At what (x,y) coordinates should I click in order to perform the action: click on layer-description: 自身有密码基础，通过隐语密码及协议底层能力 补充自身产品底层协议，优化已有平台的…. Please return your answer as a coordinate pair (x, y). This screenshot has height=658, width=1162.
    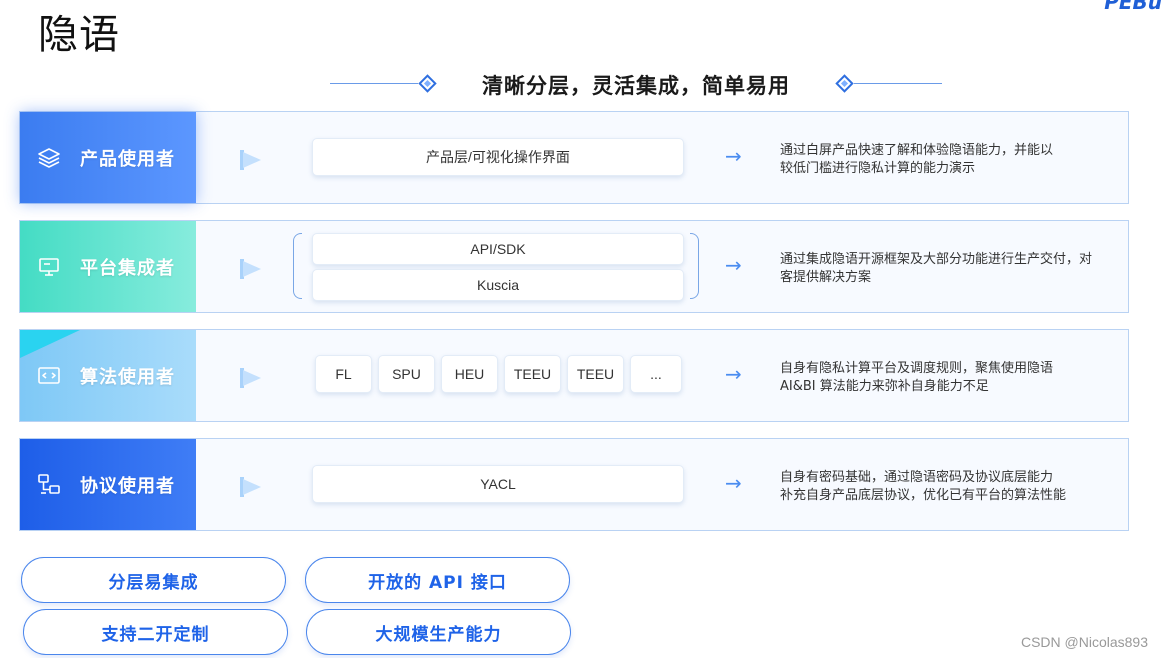
    Looking at the image, I should click on (945, 487).